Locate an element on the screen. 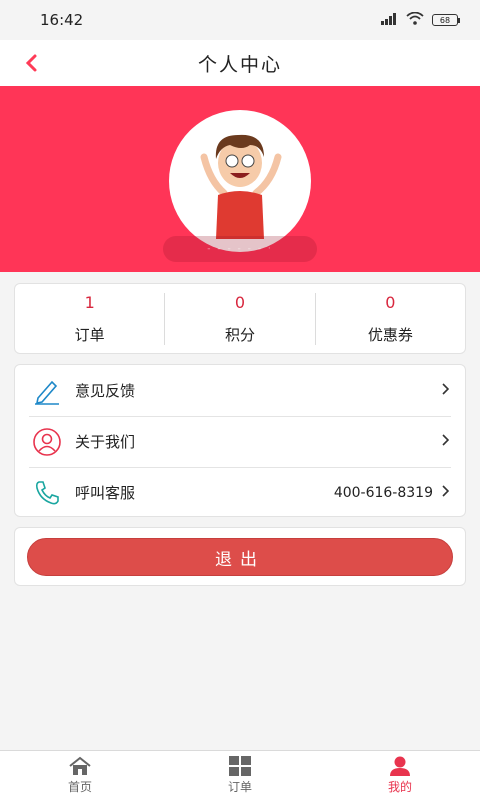 Image resolution: width=480 pixels, height=800 pixels. person-icon is located at coordinates (400, 766).